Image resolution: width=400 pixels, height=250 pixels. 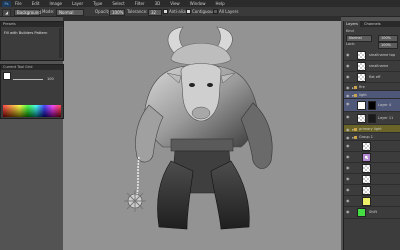 I want to click on menu-type: Type, so click(x=97, y=3).